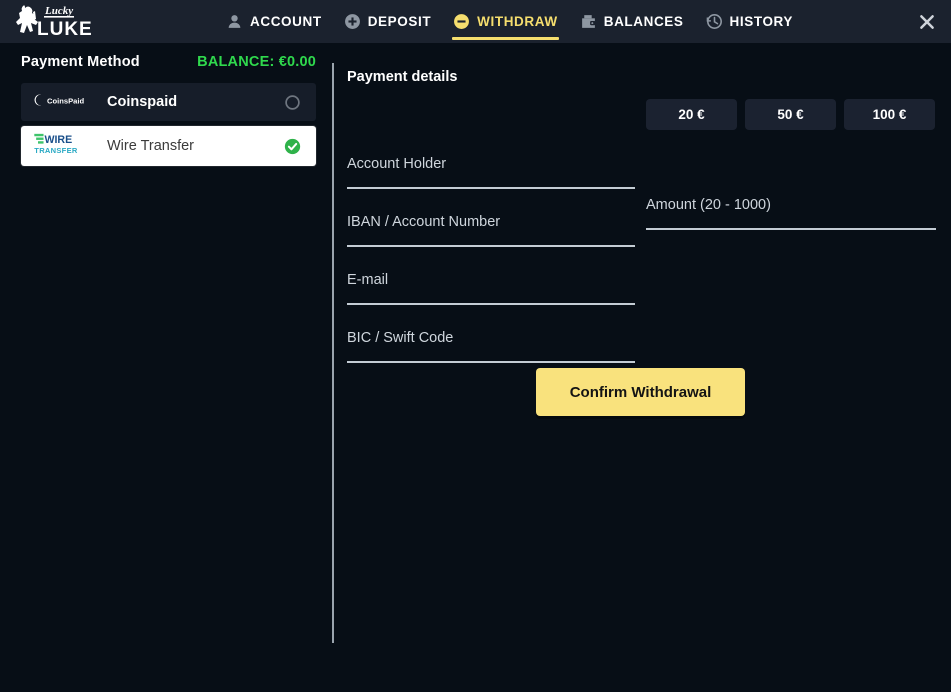 This screenshot has width=951, height=692. Describe the element at coordinates (708, 205) in the screenshot. I see `field-amount-label: Amount (20 - 1000)` at that location.